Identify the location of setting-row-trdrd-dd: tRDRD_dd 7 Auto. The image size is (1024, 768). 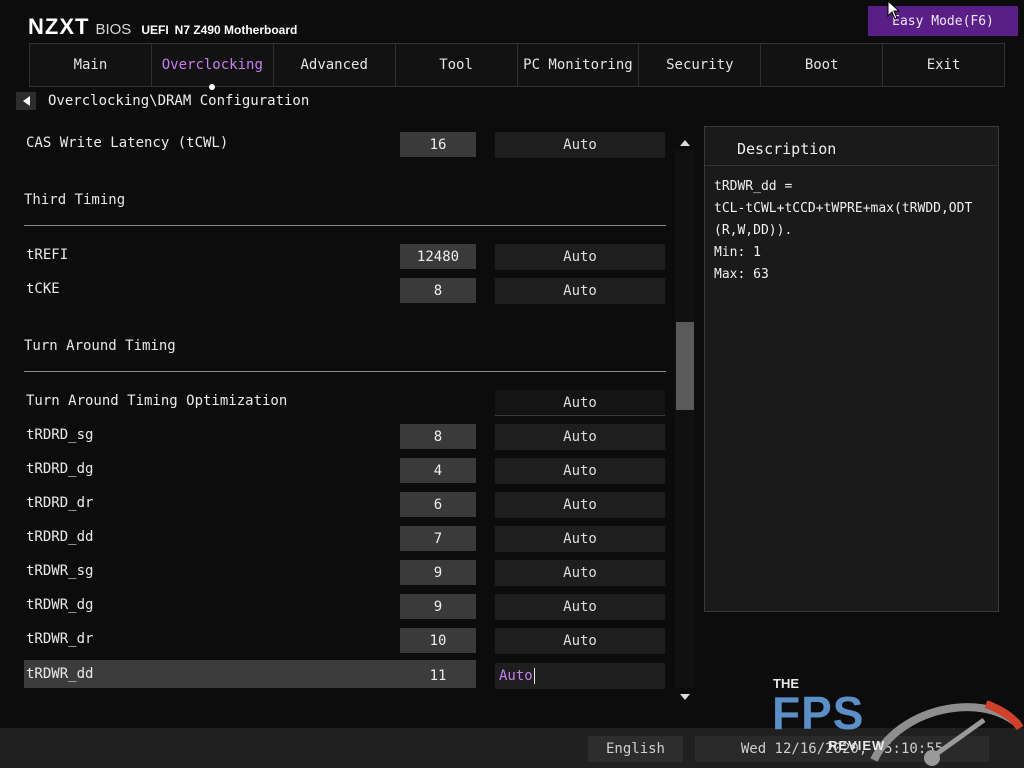
(345, 537).